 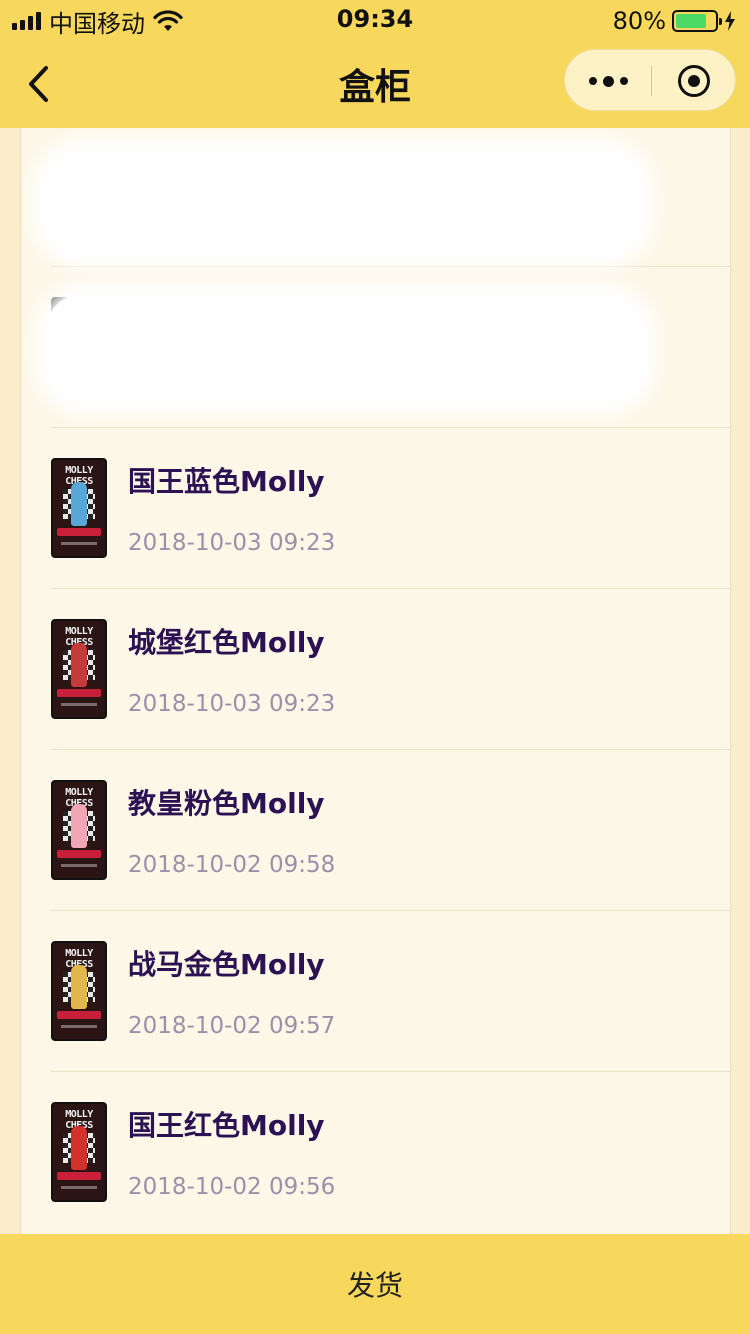 I want to click on status-right: 80%, so click(x=674, y=21).